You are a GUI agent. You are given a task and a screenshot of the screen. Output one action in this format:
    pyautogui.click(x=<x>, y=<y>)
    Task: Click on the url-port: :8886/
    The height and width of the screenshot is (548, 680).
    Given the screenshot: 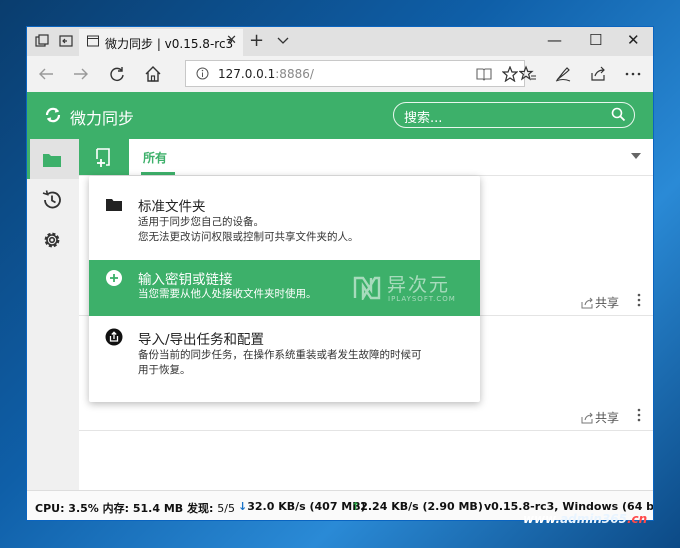 What is the action you would take?
    pyautogui.click(x=294, y=74)
    